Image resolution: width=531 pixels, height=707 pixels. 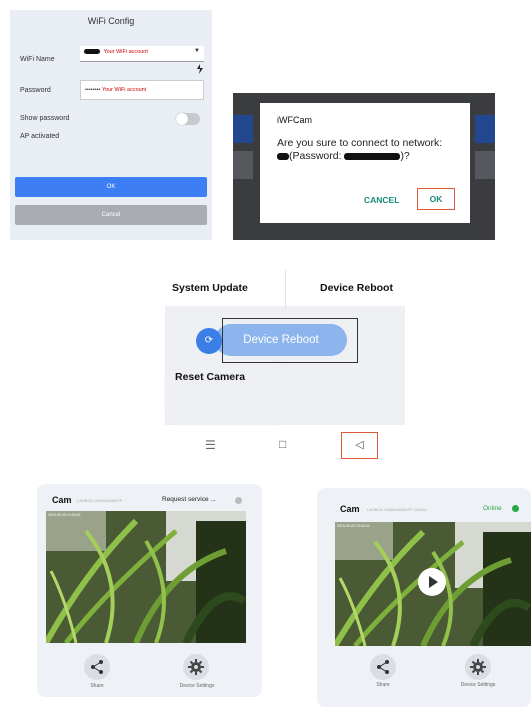 What do you see at coordinates (397, 509) in the screenshot?
I see `camera-id: LAHBCE-016054AB62FF-116304` at bounding box center [397, 509].